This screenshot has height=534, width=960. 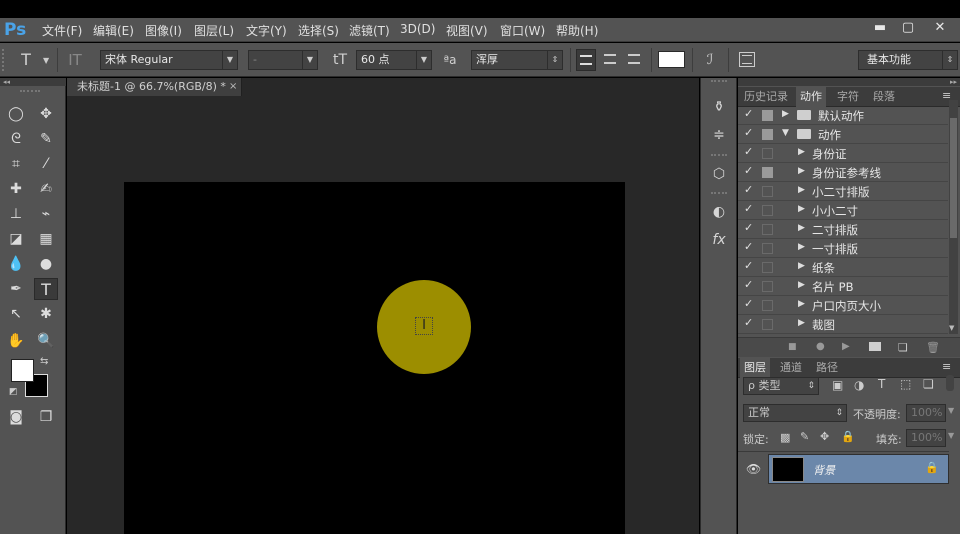 What do you see at coordinates (522, 30) in the screenshot?
I see `menu-window: 窗口(W)` at bounding box center [522, 30].